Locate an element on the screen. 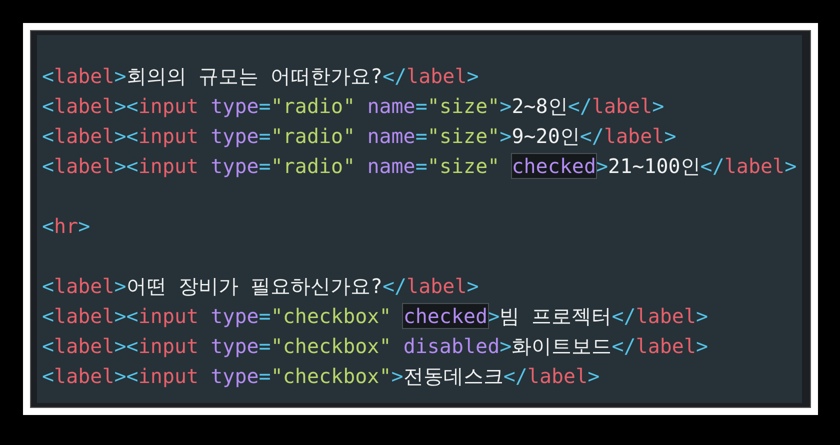 The height and width of the screenshot is (445, 840). code-line: <label><input type="checkbox">전동데스크</label> is located at coordinates (321, 376).